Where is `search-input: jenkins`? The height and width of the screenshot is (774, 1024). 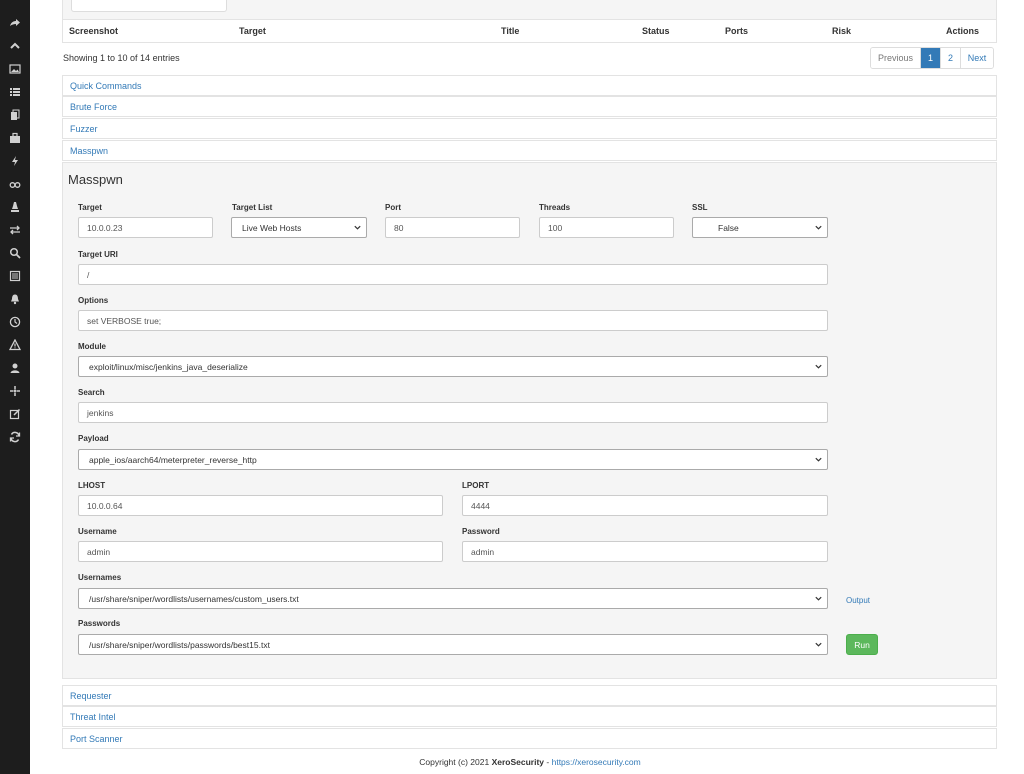
search-input: jenkins is located at coordinates (453, 412).